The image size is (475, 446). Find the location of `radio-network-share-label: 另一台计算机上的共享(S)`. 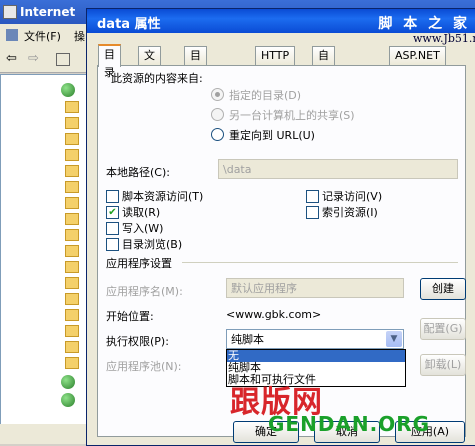

radio-network-share-label: 另一台计算机上的共享(S) is located at coordinates (292, 115).